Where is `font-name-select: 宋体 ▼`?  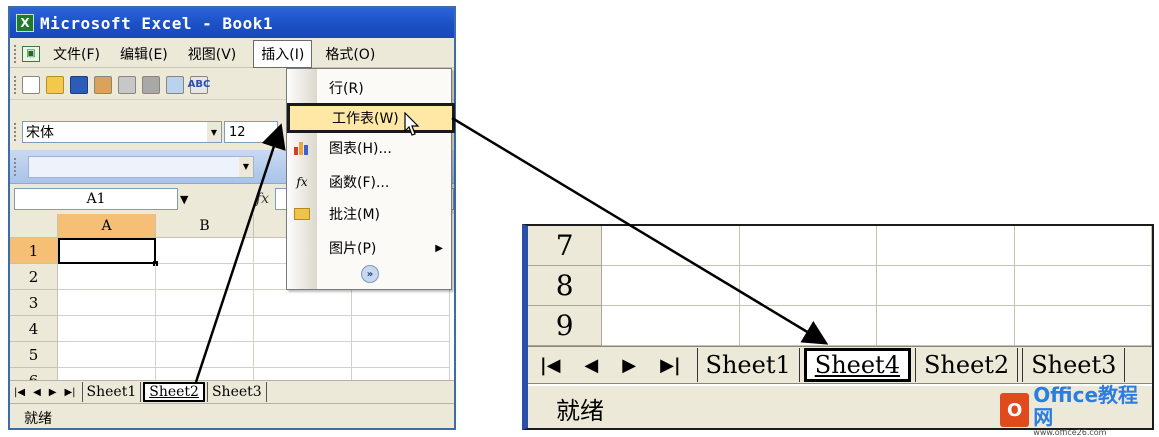 font-name-select: 宋体 ▼ is located at coordinates (122, 132).